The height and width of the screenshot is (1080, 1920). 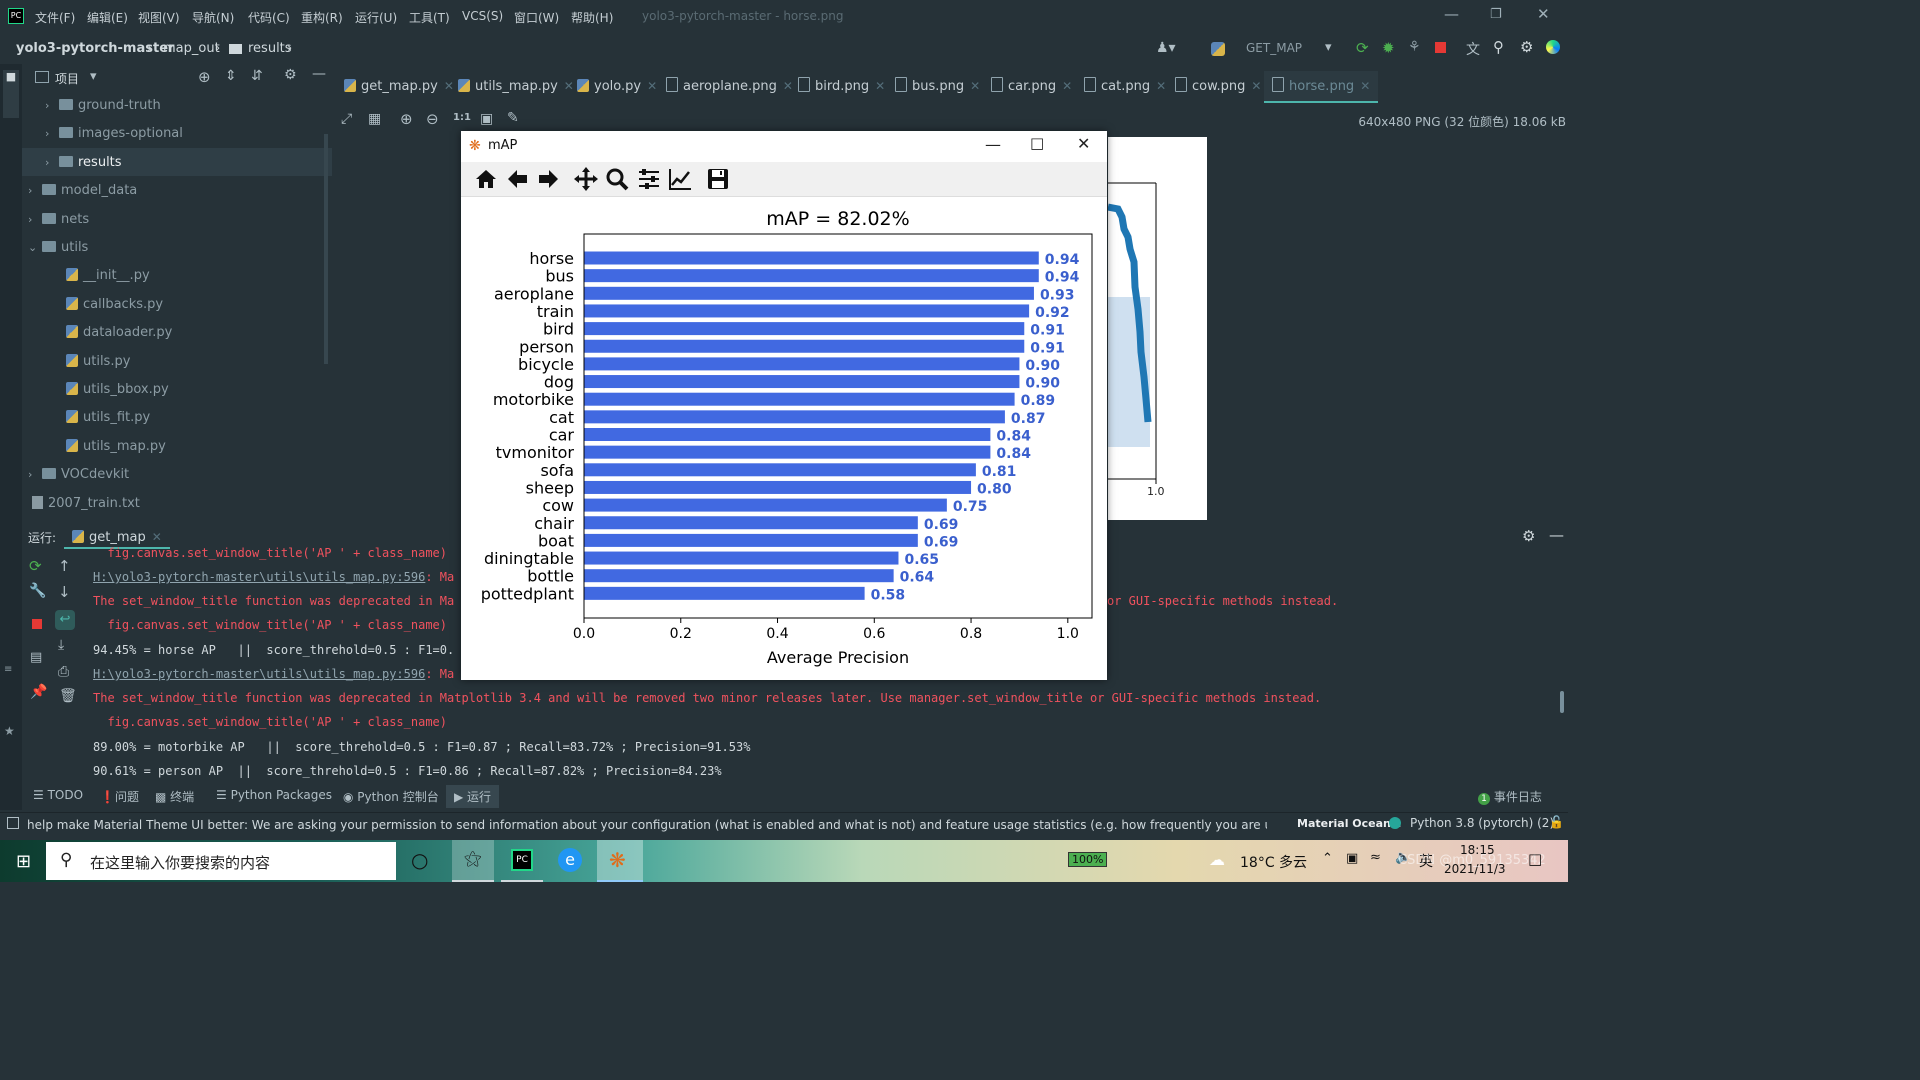 I want to click on menu-code: 代码(C), so click(x=269, y=17).